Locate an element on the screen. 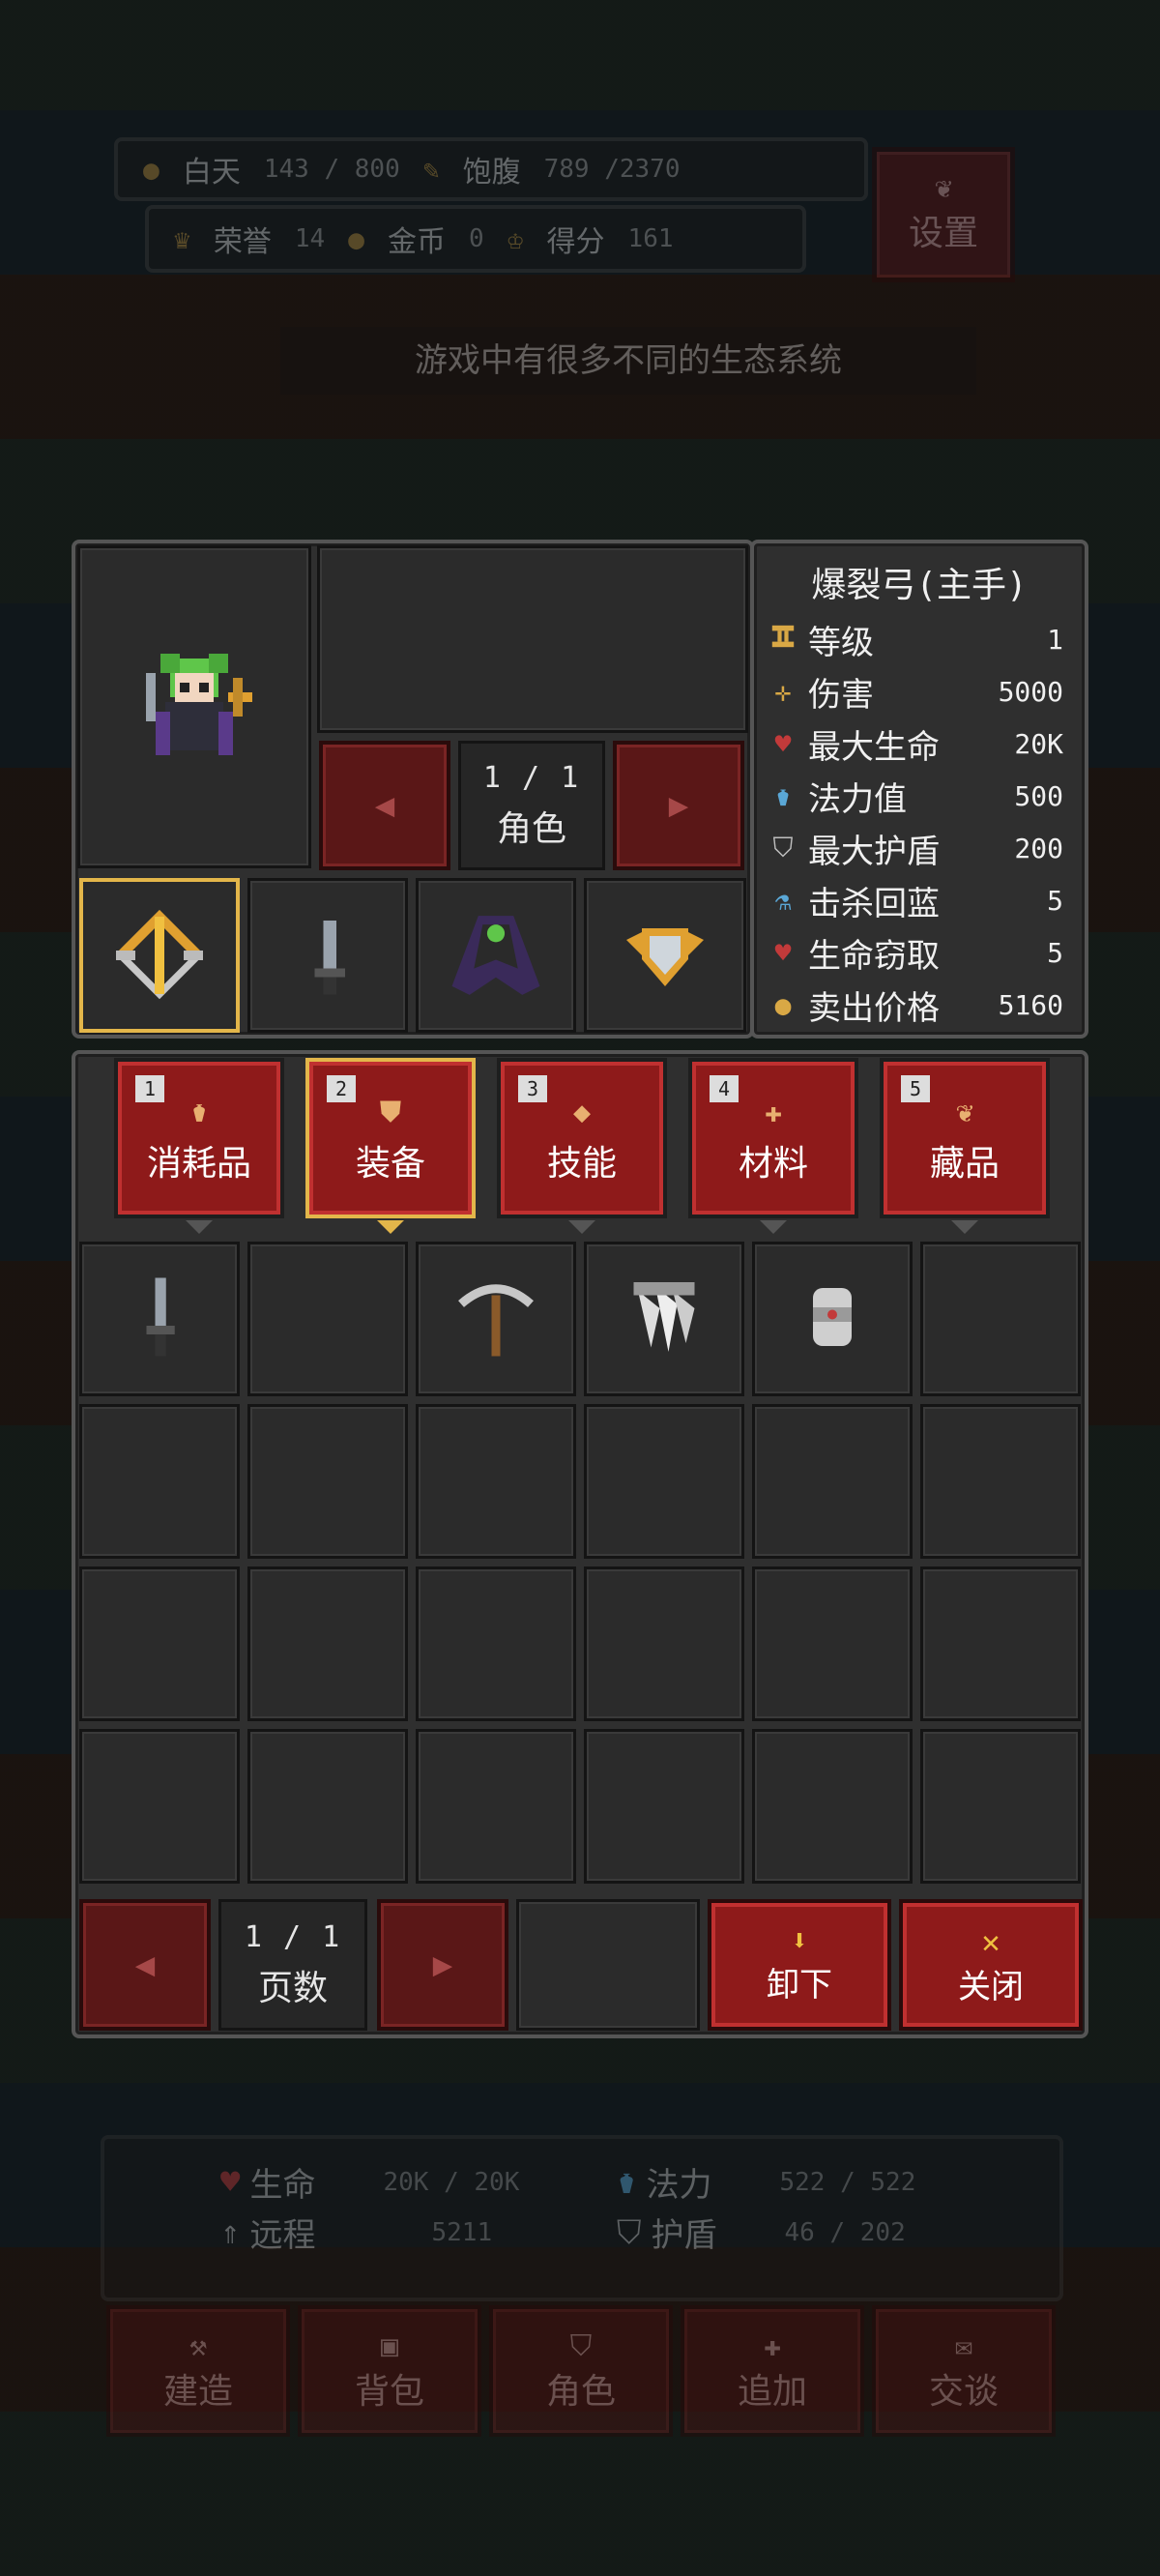  tab-potion: 1 ⚱ 消耗品 is located at coordinates (199, 1138).